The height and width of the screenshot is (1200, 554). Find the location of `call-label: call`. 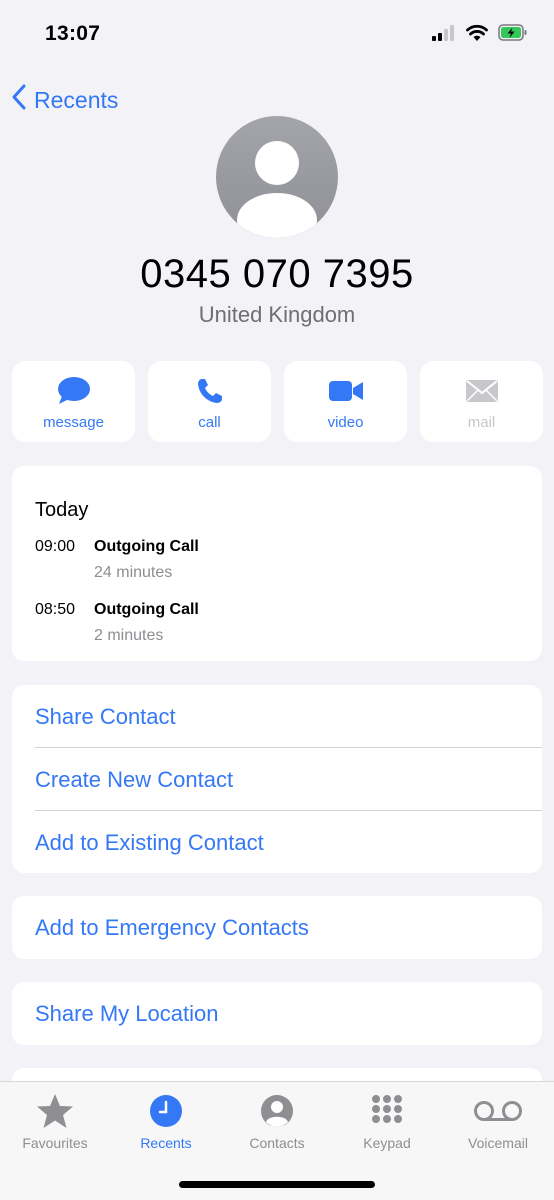

call-label: call is located at coordinates (209, 422).